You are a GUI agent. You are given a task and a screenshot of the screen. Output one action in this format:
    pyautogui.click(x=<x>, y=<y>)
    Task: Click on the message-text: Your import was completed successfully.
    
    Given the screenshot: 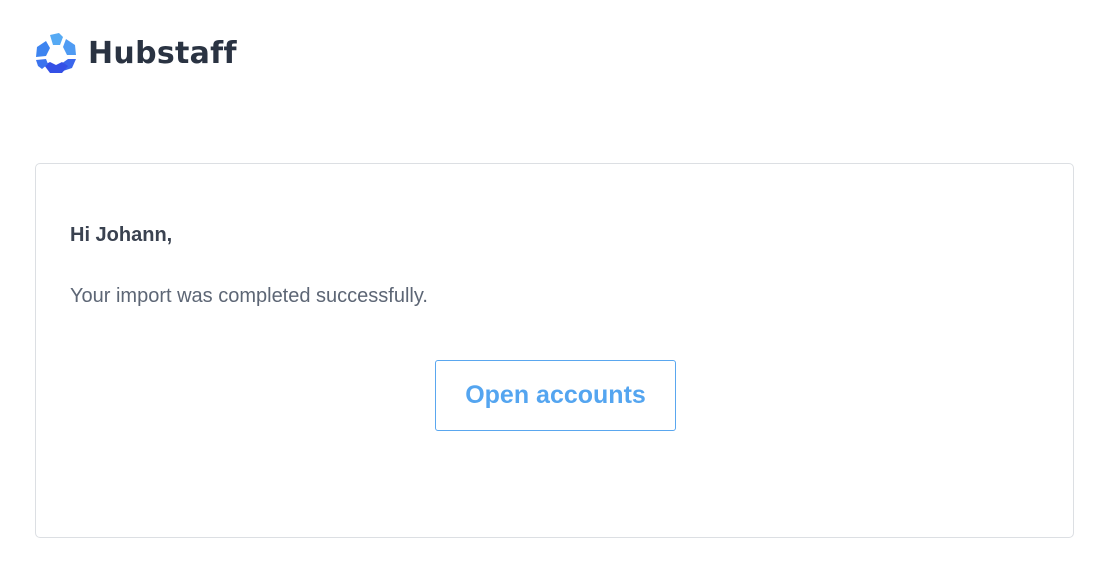 What is the action you would take?
    pyautogui.click(x=249, y=296)
    